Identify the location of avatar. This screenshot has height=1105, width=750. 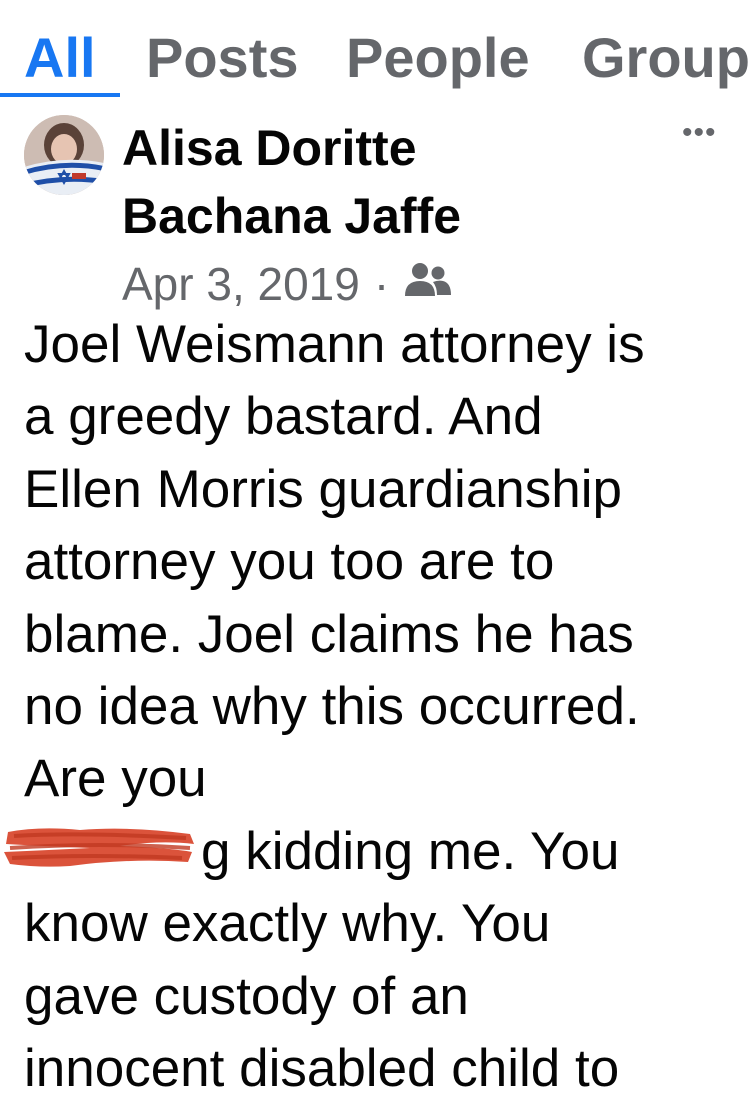
(64, 155).